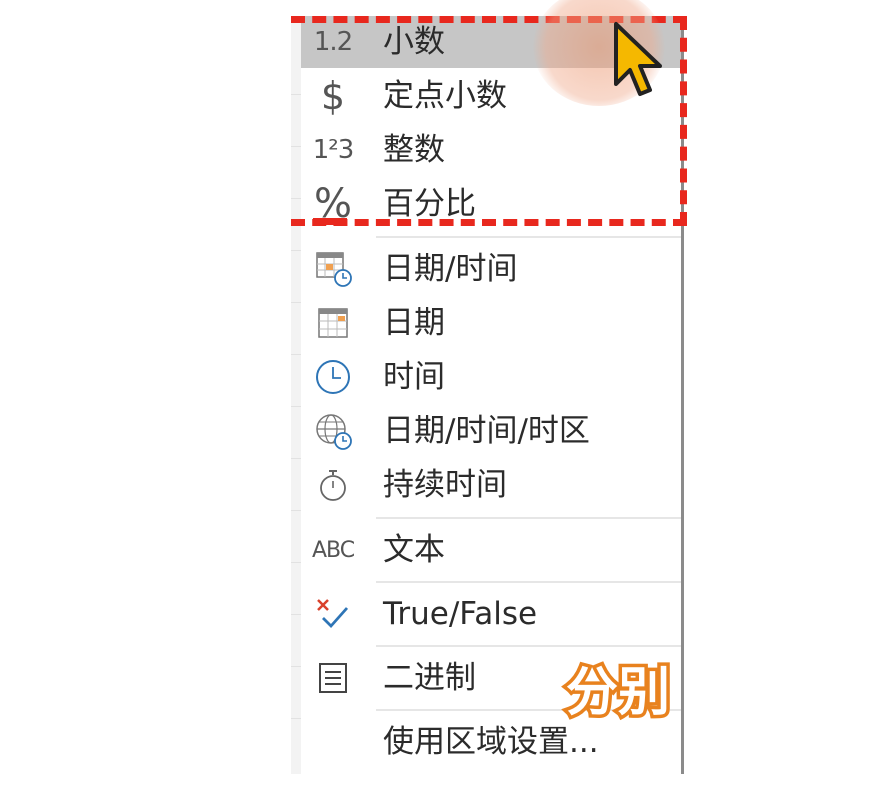  Describe the element at coordinates (333, 485) in the screenshot. I see `stopwatch-icon` at that location.